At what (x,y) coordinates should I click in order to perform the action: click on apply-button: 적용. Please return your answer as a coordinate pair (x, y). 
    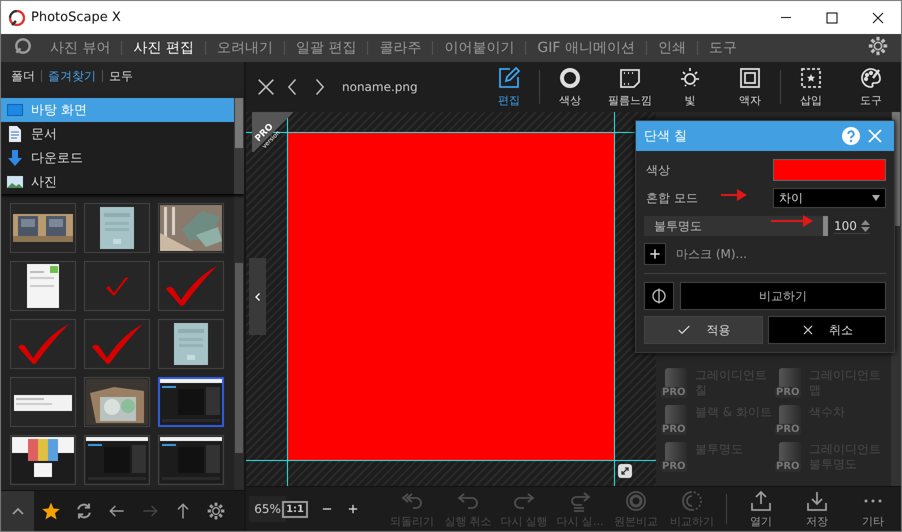
    Looking at the image, I should click on (703, 330).